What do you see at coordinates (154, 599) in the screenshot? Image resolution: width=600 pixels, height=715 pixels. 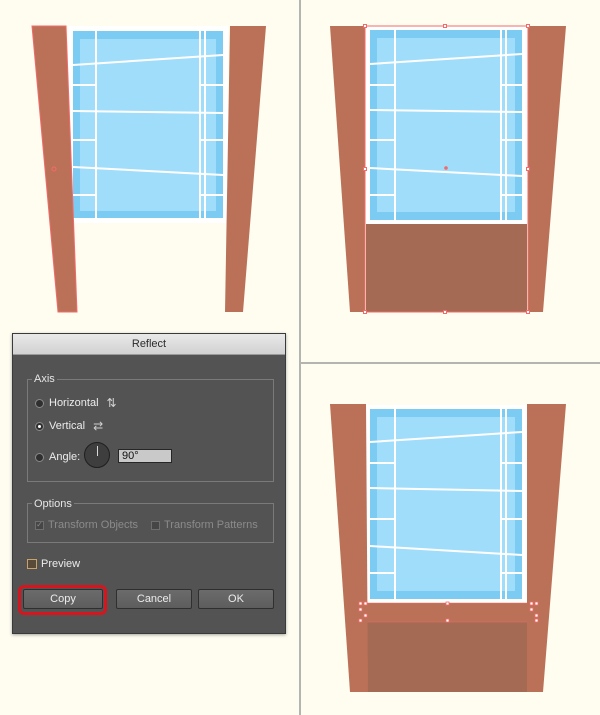 I see `cancel-button: Cancel` at bounding box center [154, 599].